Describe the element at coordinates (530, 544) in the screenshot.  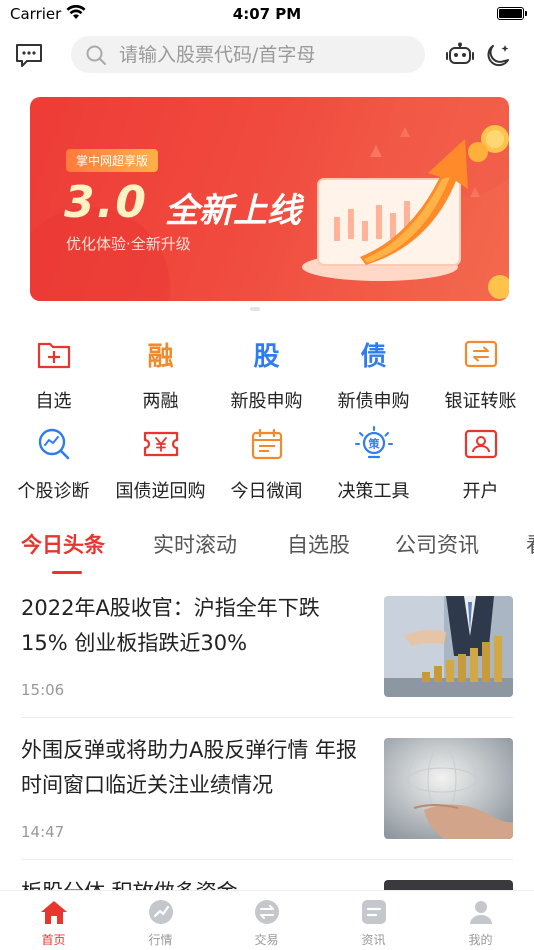
I see `tab-more: 看` at that location.